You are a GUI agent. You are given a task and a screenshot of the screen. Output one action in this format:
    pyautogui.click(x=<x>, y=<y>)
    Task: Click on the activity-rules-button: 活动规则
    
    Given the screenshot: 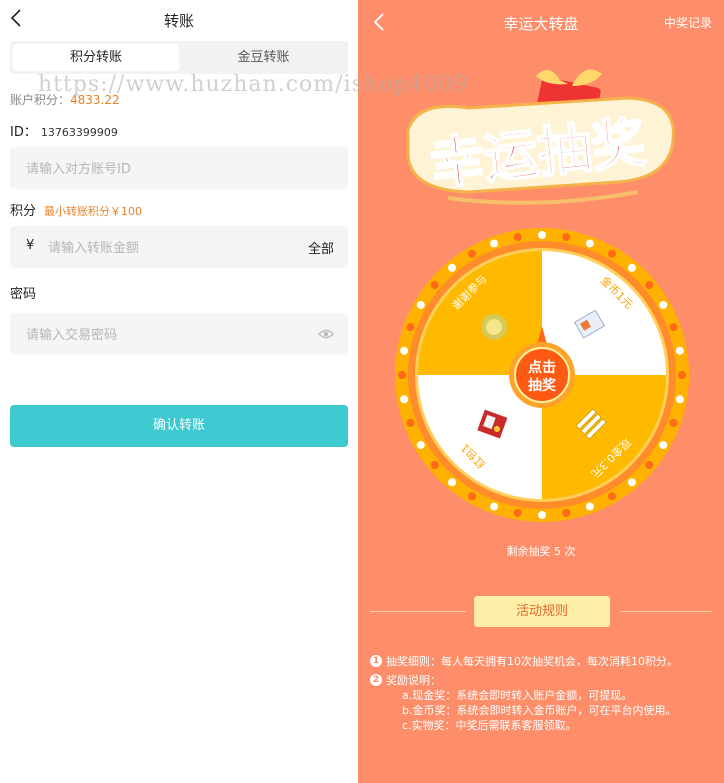 What is the action you would take?
    pyautogui.click(x=542, y=611)
    